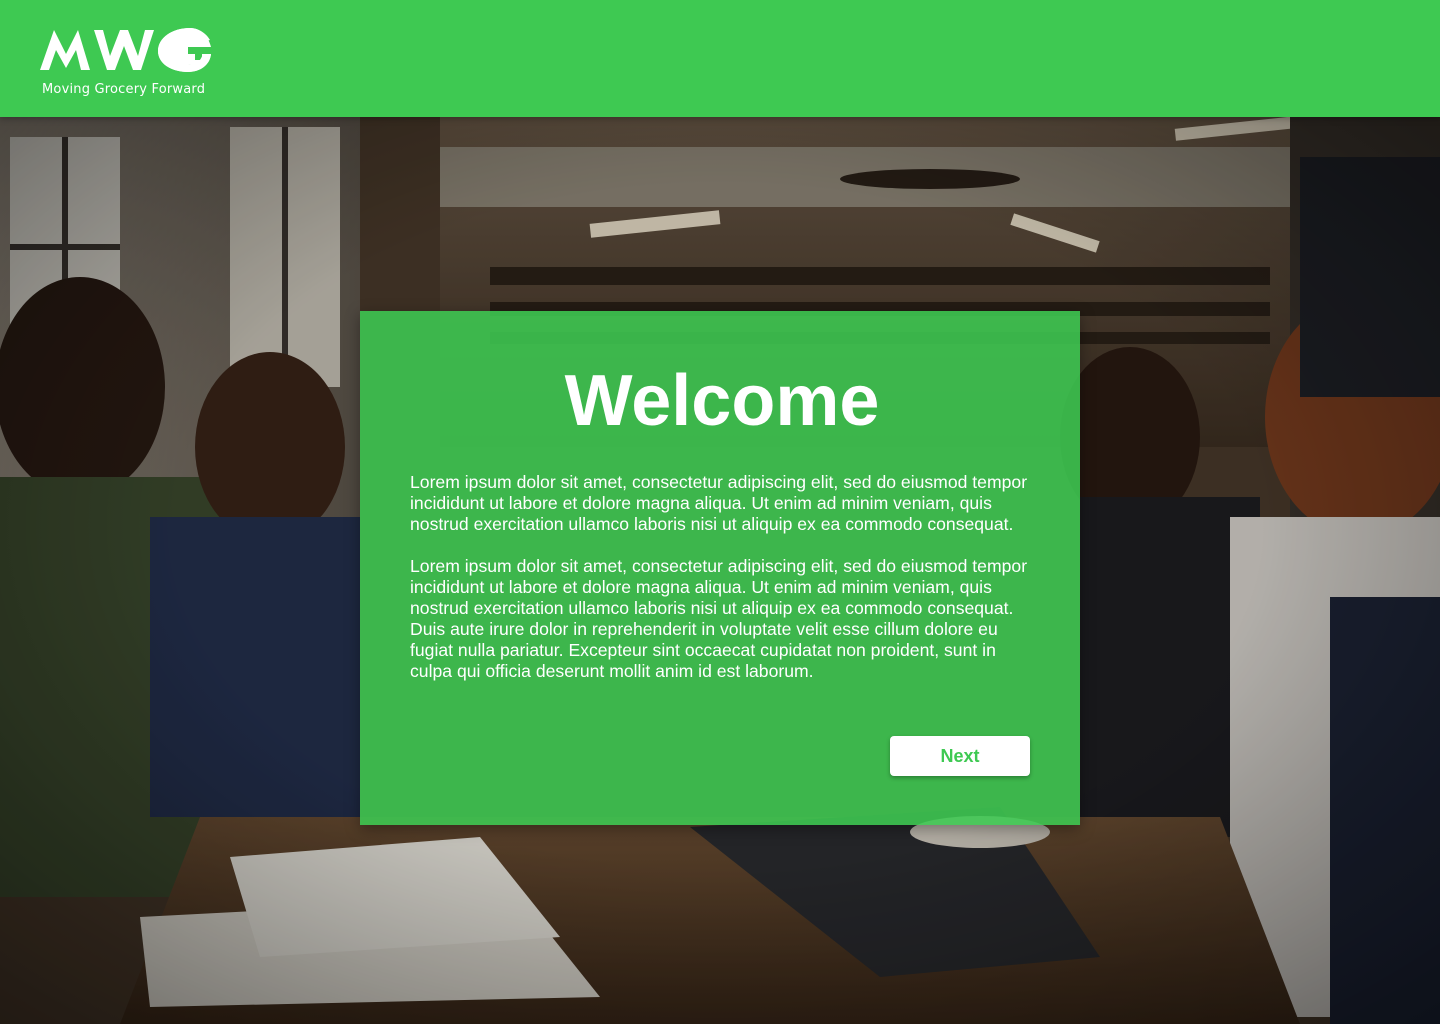 This screenshot has width=1440, height=1024. What do you see at coordinates (124, 89) in the screenshot?
I see `logo-tagline: Moving Grocery Forward` at bounding box center [124, 89].